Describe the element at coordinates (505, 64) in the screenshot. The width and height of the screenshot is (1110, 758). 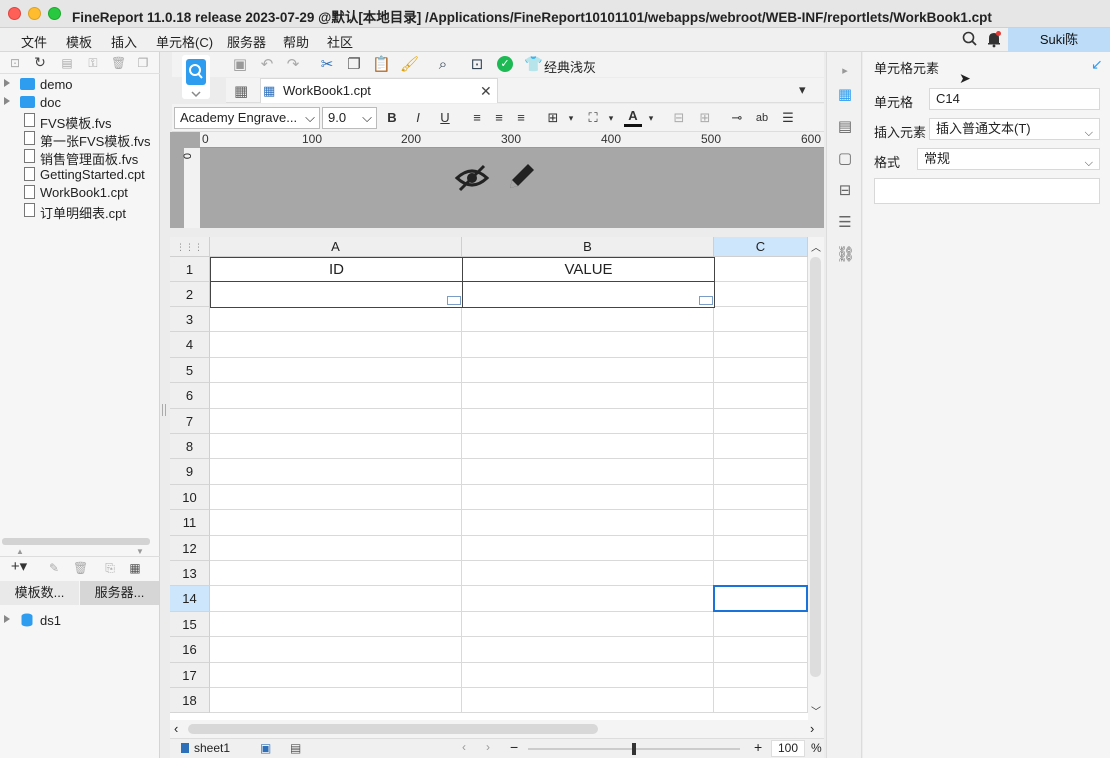
I see `check-icon: ✓` at that location.